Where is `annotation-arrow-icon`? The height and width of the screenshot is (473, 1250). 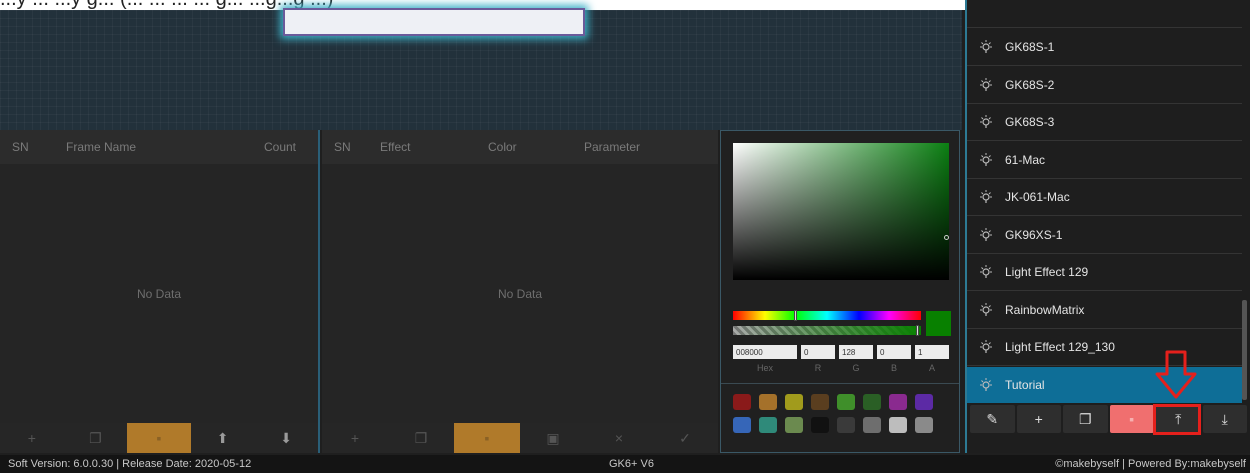 annotation-arrow-icon is located at coordinates (1176, 374).